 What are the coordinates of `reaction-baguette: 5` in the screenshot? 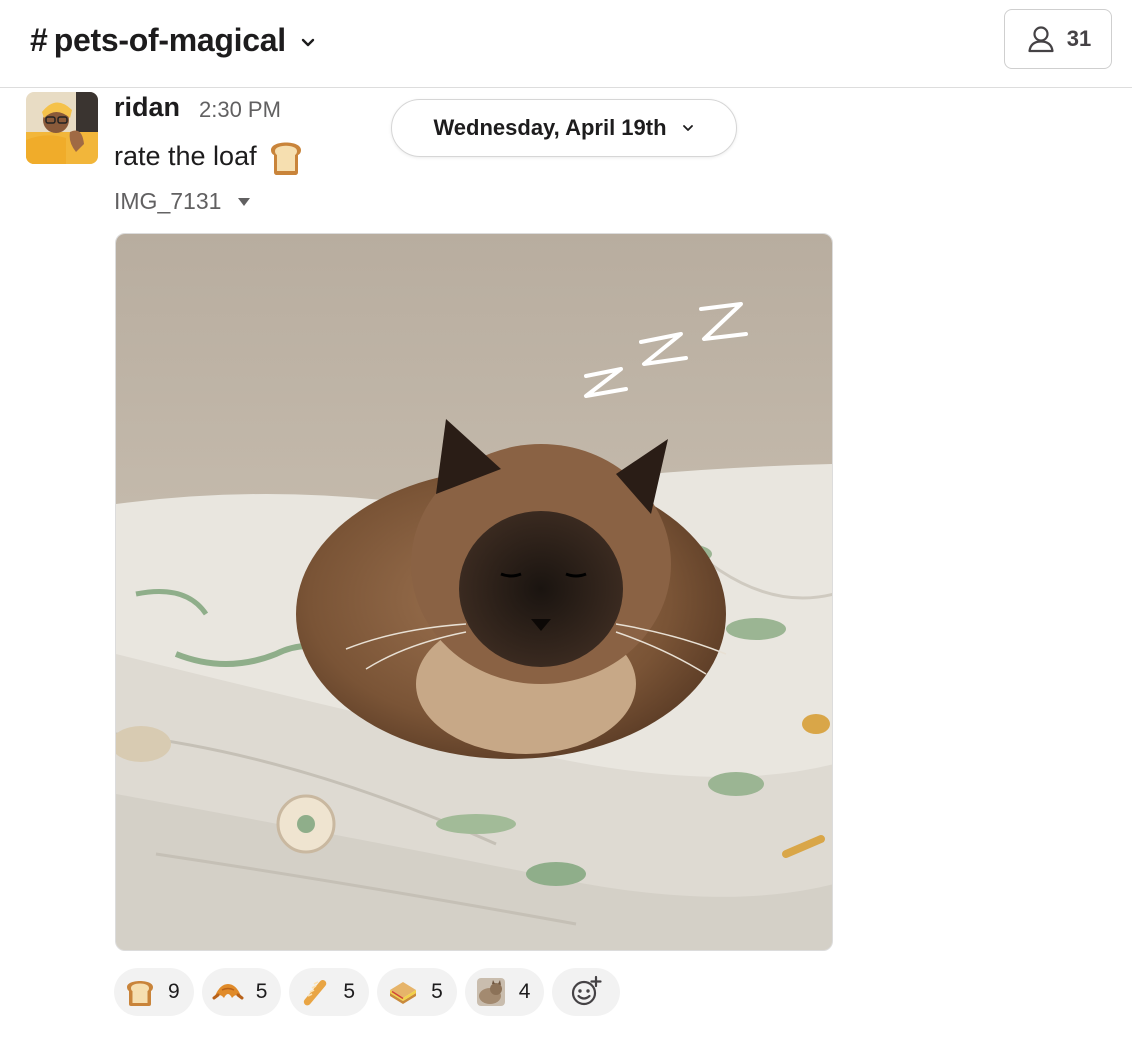 It's located at (329, 992).